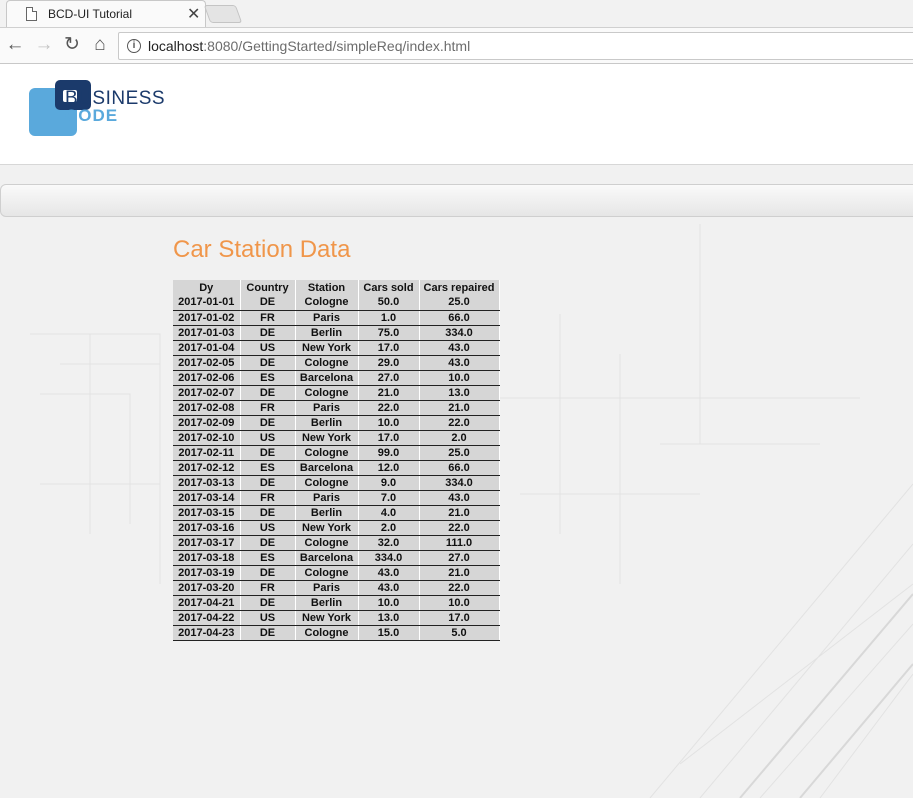  Describe the element at coordinates (92, 115) in the screenshot. I see `logo-text-code: CODE` at that location.